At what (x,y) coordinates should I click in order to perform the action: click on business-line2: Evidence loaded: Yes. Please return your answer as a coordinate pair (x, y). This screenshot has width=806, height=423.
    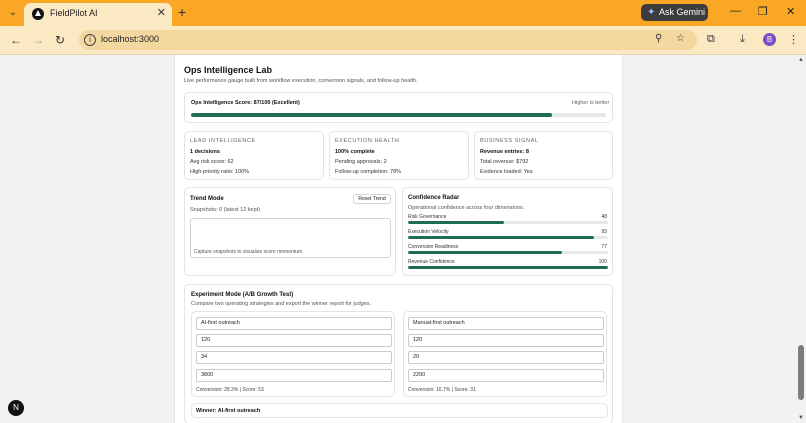
    Looking at the image, I should click on (506, 172).